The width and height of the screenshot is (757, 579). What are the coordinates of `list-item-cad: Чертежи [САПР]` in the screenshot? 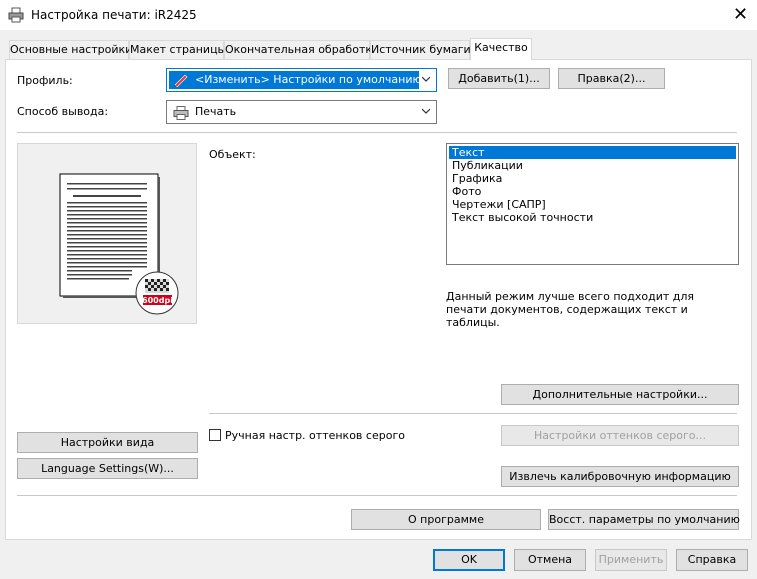 It's located at (592, 204).